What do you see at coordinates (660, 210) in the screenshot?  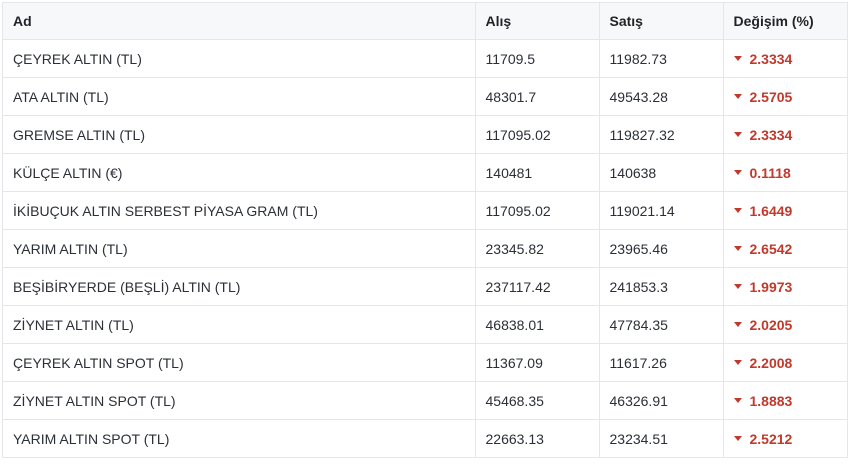 I see `cell-sell: 119021.14` at bounding box center [660, 210].